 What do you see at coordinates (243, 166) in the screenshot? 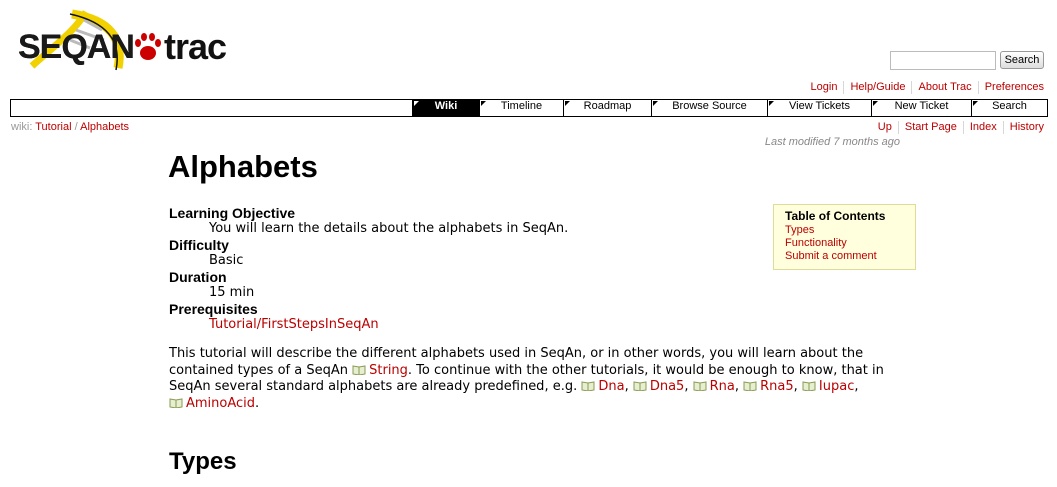
I see `page-title: Alphabets` at bounding box center [243, 166].